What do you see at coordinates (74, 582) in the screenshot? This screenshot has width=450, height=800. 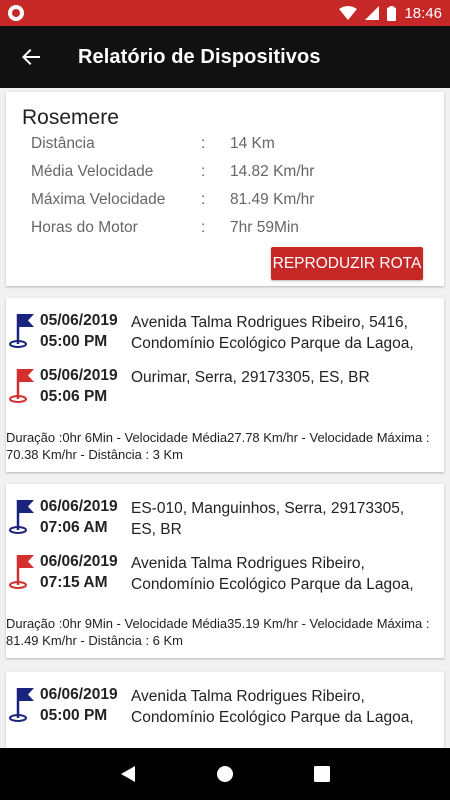 I see `trip-end-time: 07:15 AM` at bounding box center [74, 582].